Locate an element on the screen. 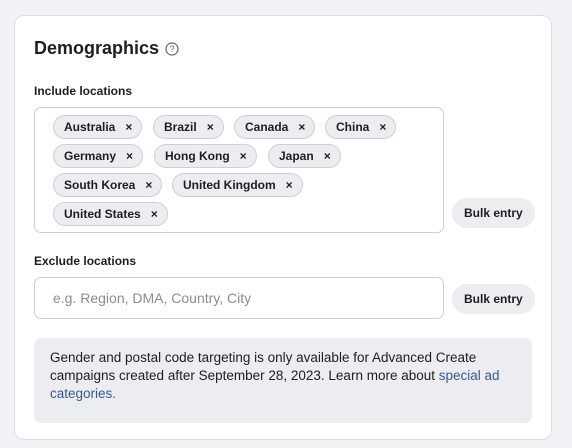  chip-label: United Kingdom is located at coordinates (229, 185).